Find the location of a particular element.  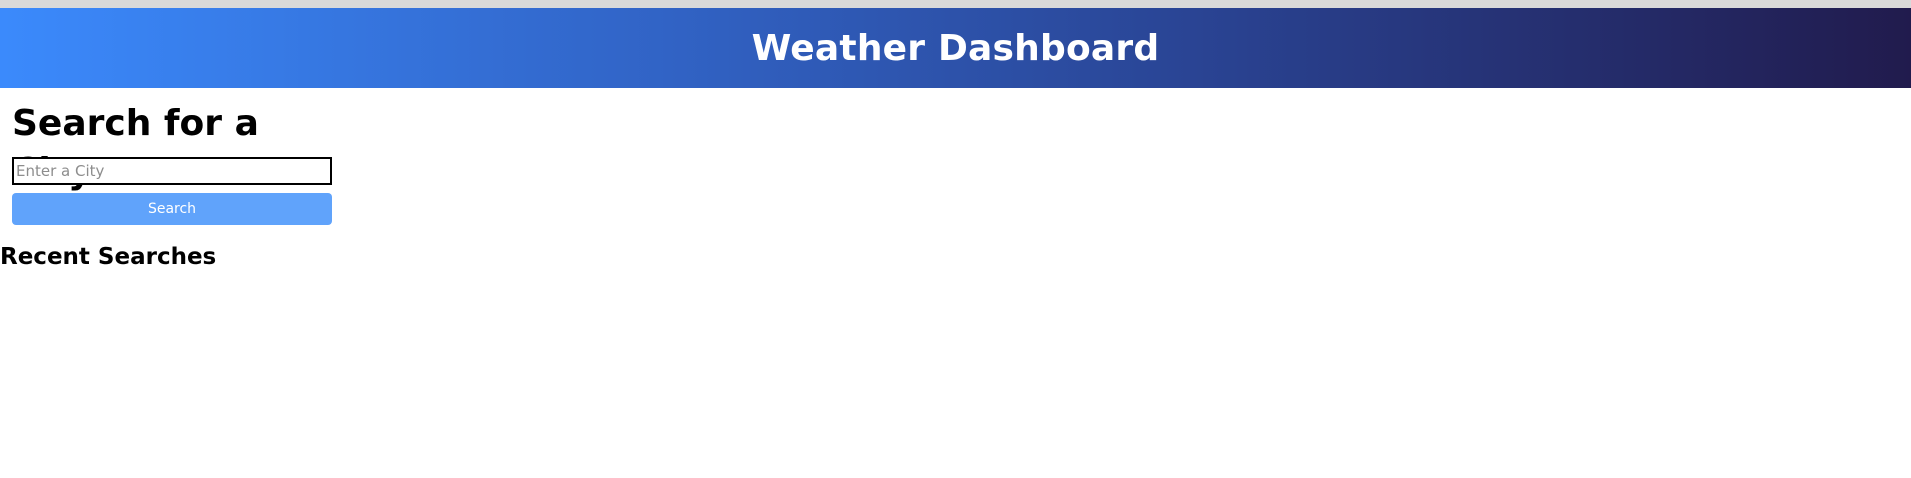

page-title: Weather Dashboard is located at coordinates (955, 48).